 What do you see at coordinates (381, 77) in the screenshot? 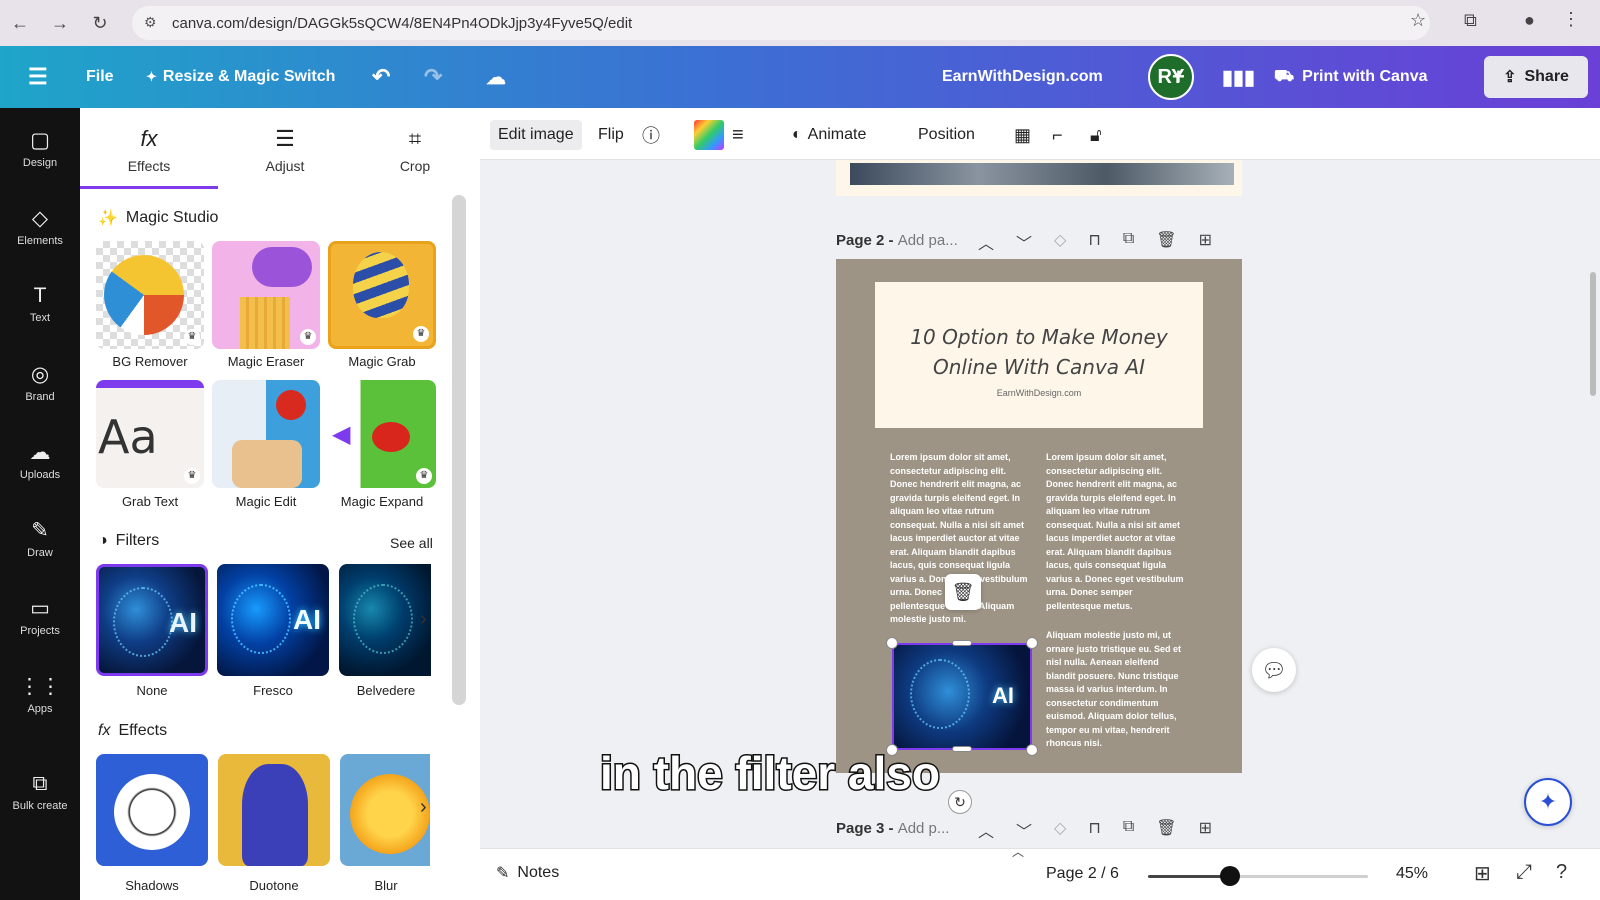
I see `undo-icon: ↶` at bounding box center [381, 77].